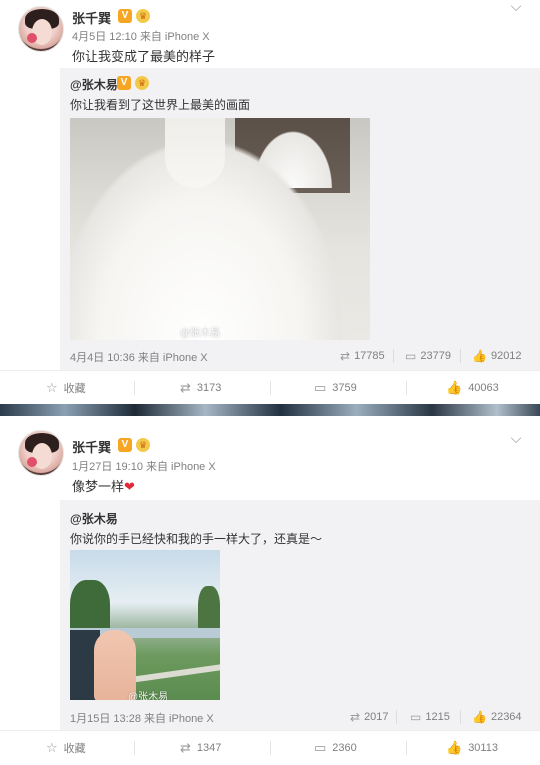  I want to click on post-text: 像梦一样❤, so click(103, 485).